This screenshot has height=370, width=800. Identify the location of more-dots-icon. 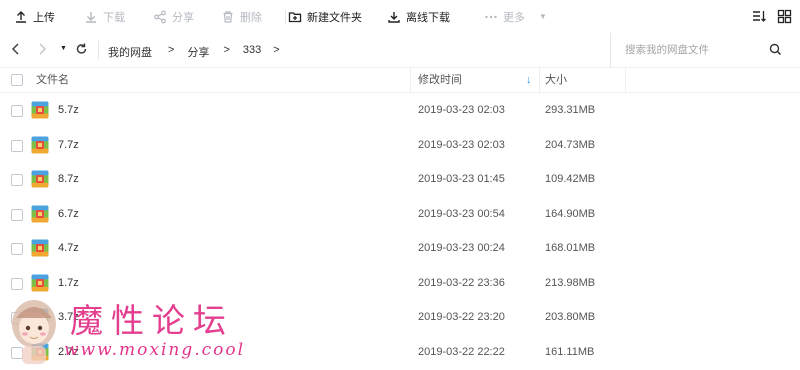
(491, 17).